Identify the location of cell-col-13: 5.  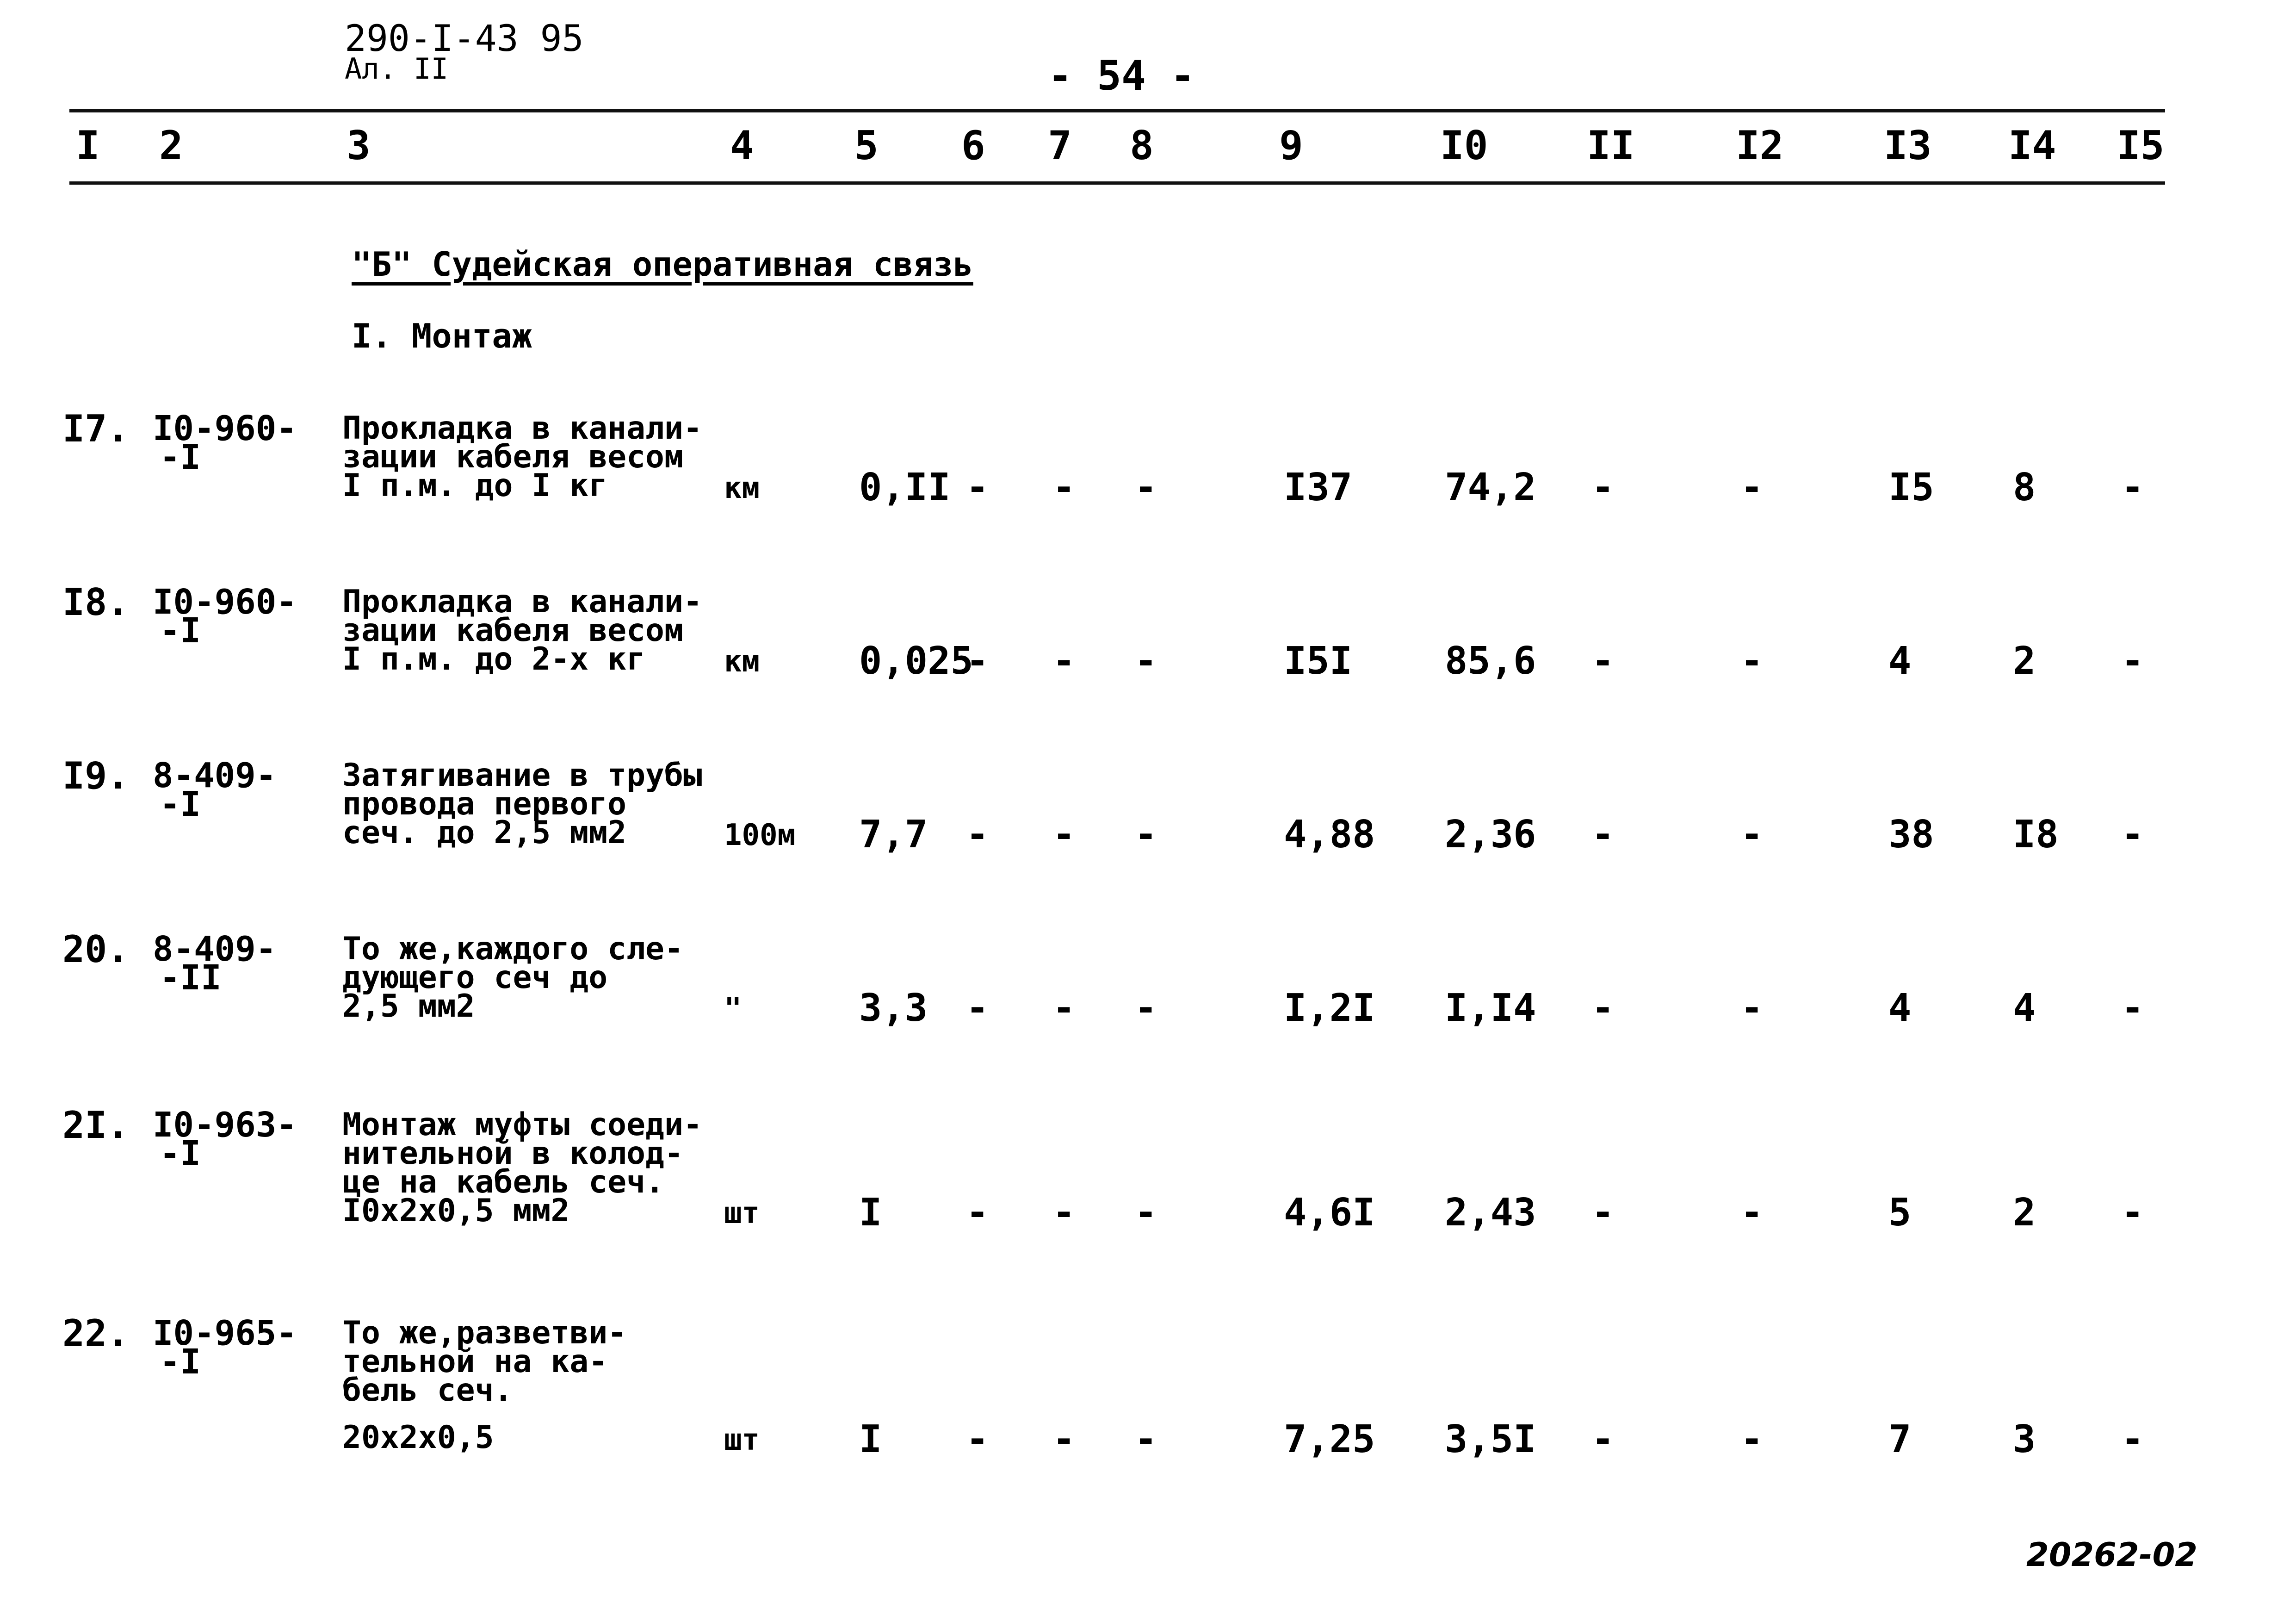
(1900, 1213).